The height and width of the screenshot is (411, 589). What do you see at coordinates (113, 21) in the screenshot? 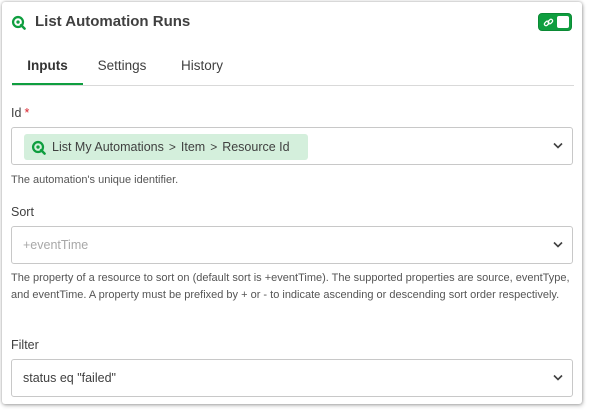
I see `panel-title: List Automation Runs` at bounding box center [113, 21].